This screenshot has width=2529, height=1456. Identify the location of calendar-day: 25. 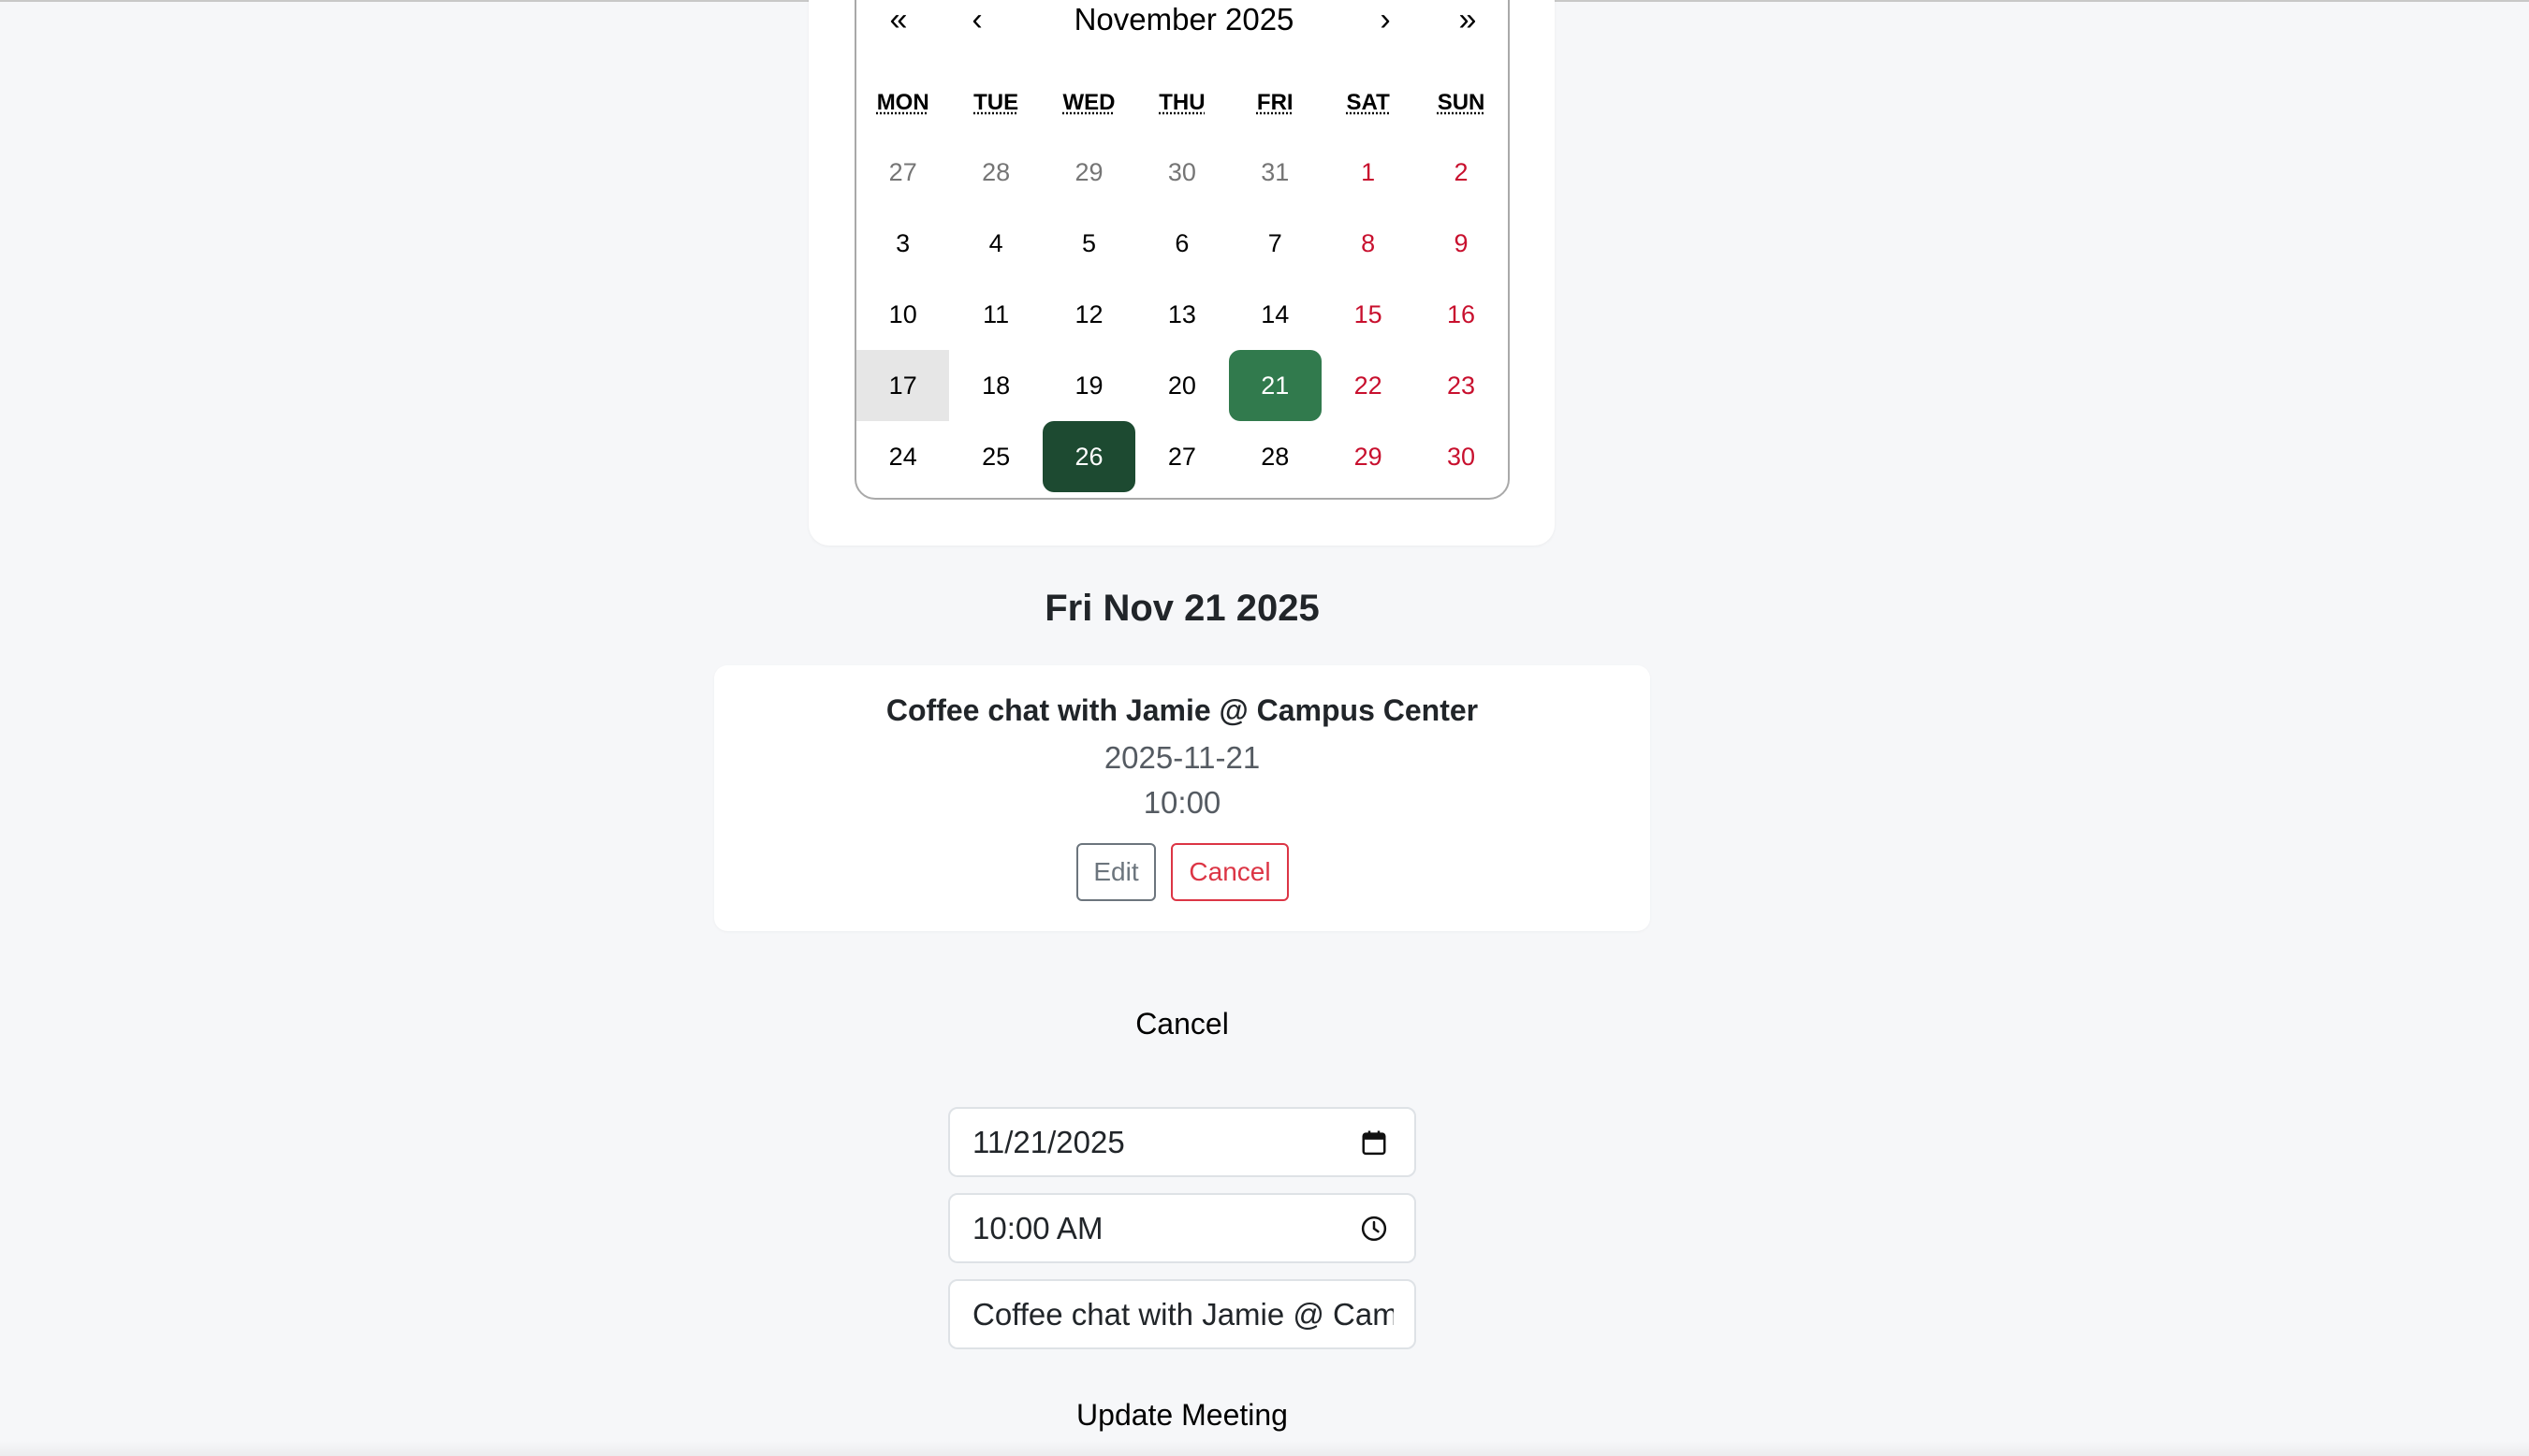
(995, 456).